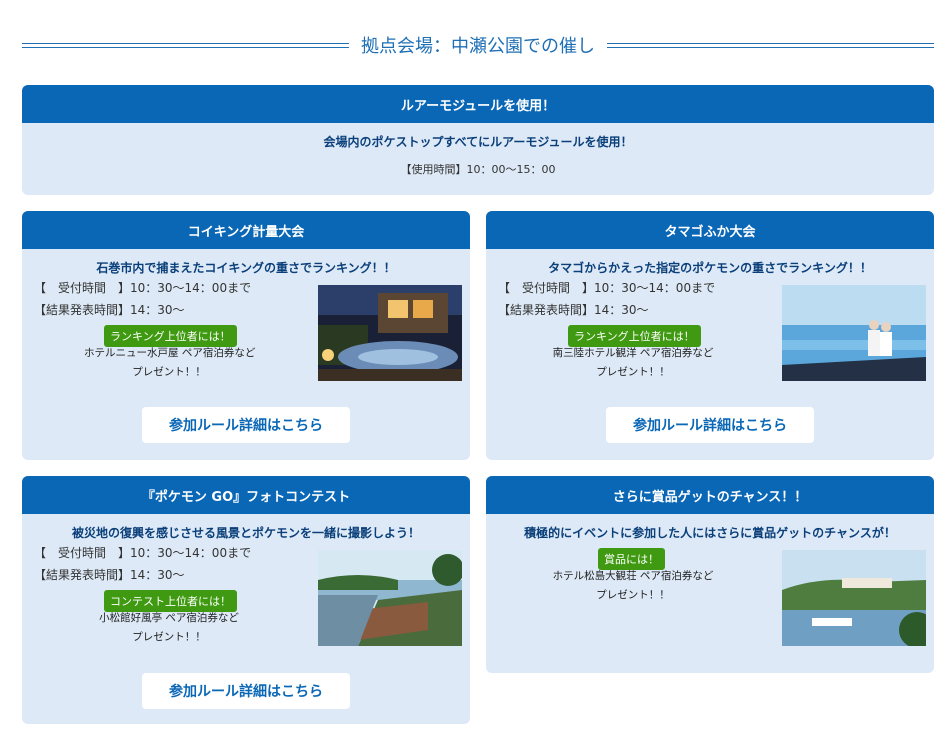  Describe the element at coordinates (607, 288) in the screenshot. I see `tamago-reception-time: 【 受付時間 】10：30～14：00まで` at that location.